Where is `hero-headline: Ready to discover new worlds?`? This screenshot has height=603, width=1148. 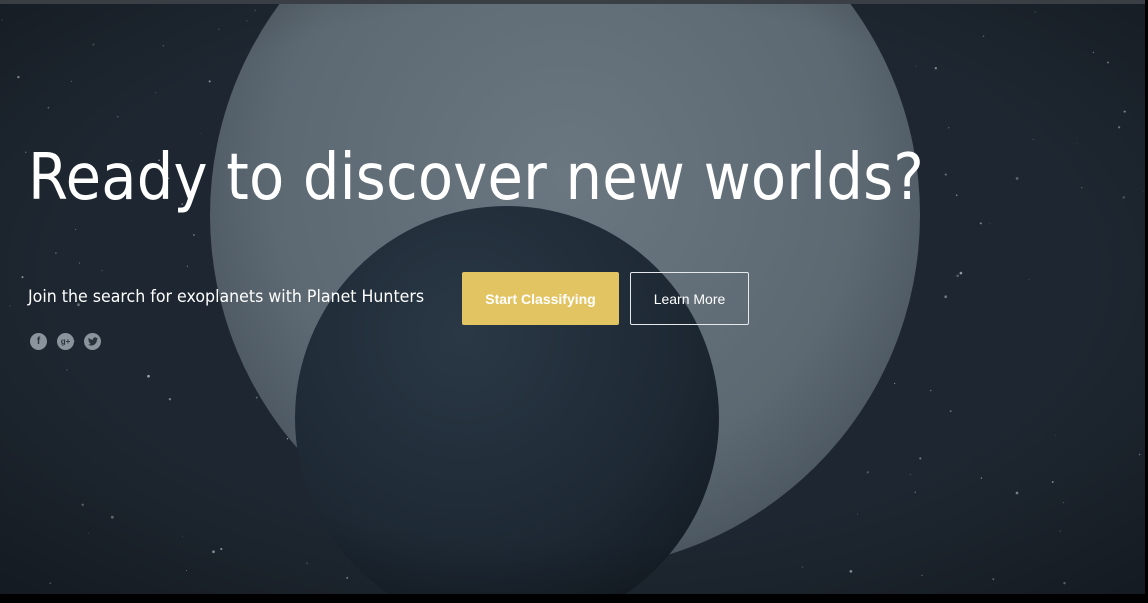 hero-headline: Ready to discover new worlds? is located at coordinates (476, 178).